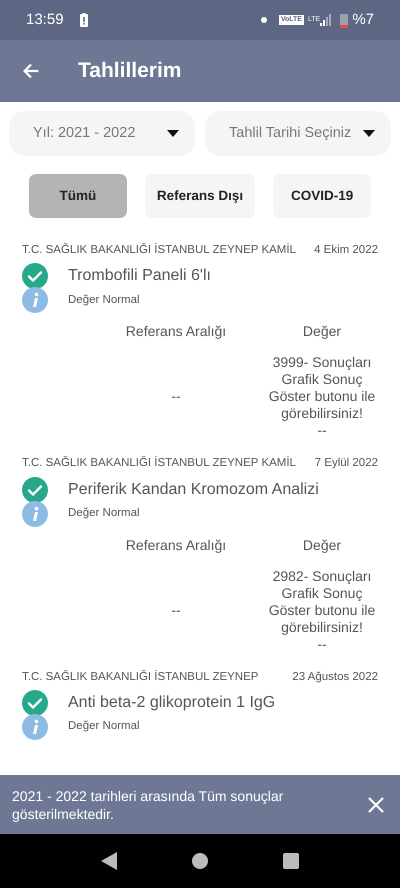  What do you see at coordinates (84, 20) in the screenshot?
I see `battery-alert-icon` at bounding box center [84, 20].